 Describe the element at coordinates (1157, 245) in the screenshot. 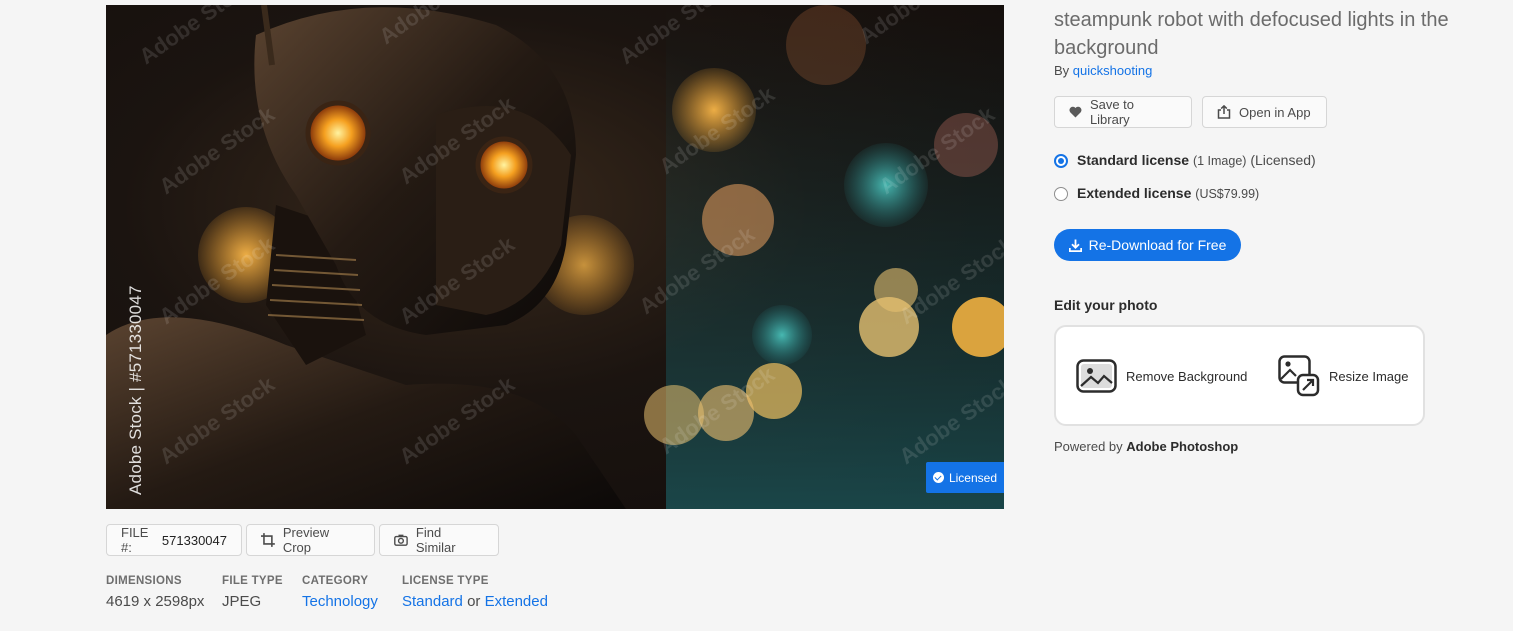

I see `redownload-label: Re-Download for Free` at that location.